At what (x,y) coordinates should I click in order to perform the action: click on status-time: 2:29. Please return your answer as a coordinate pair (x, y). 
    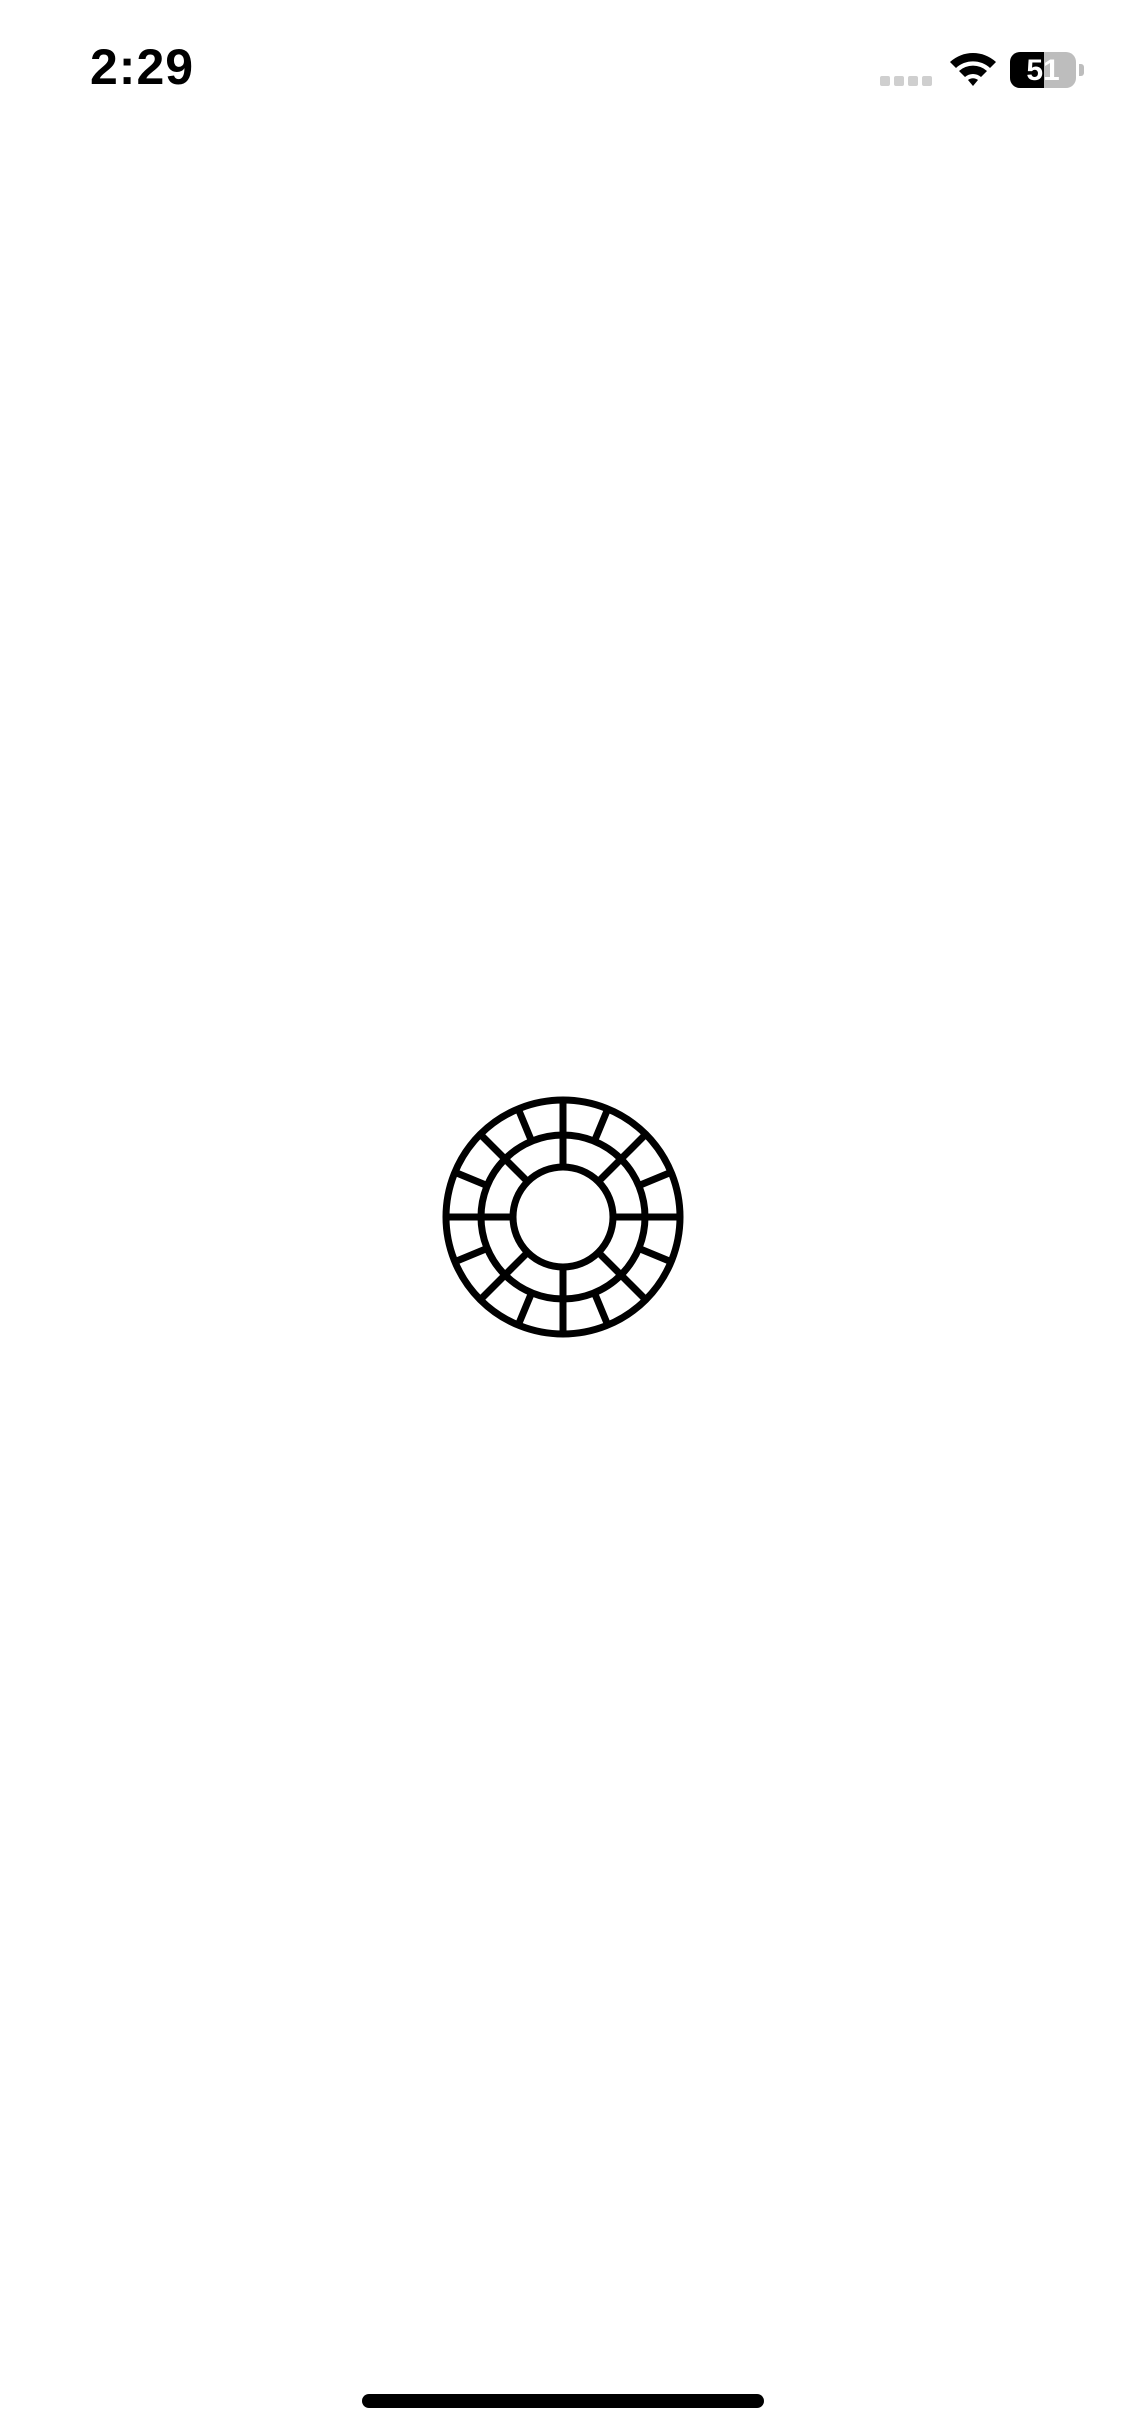
    Looking at the image, I should click on (142, 67).